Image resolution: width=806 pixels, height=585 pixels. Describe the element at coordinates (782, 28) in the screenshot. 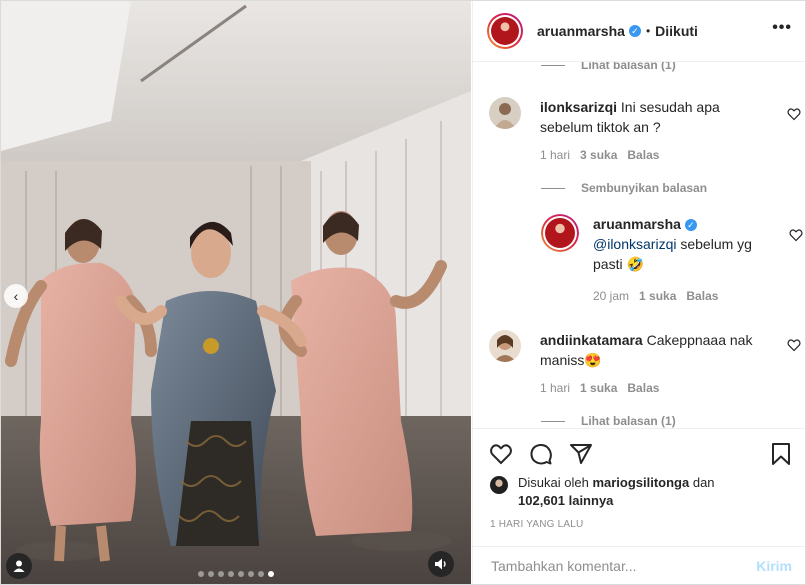

I see `more-horizontal-icon: •••` at that location.